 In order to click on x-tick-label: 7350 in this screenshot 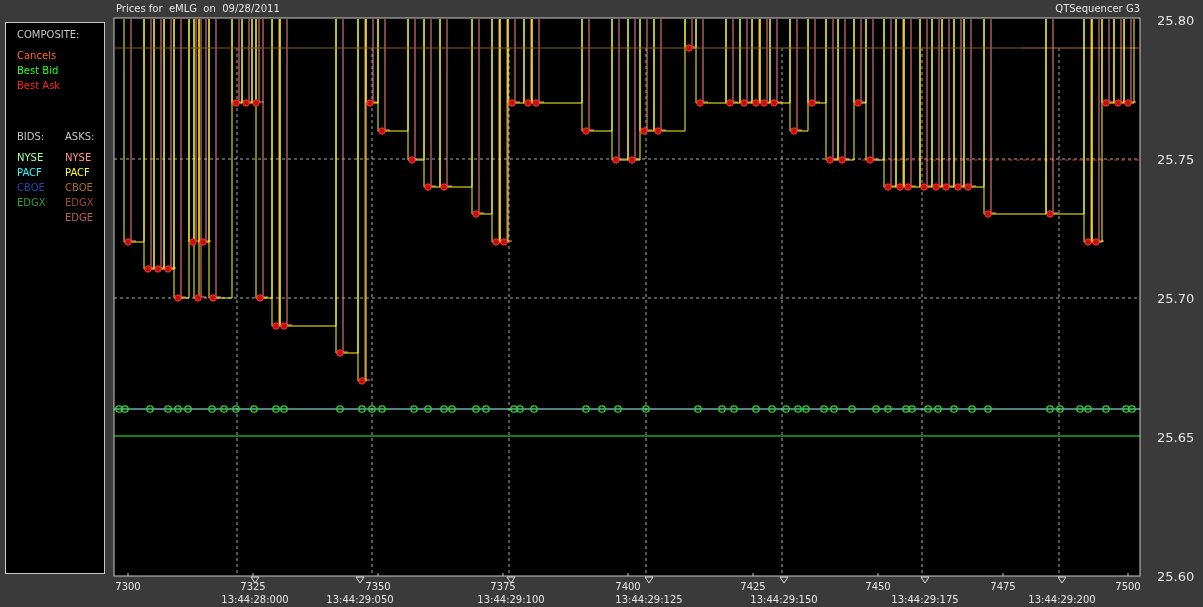, I will do `click(378, 586)`.